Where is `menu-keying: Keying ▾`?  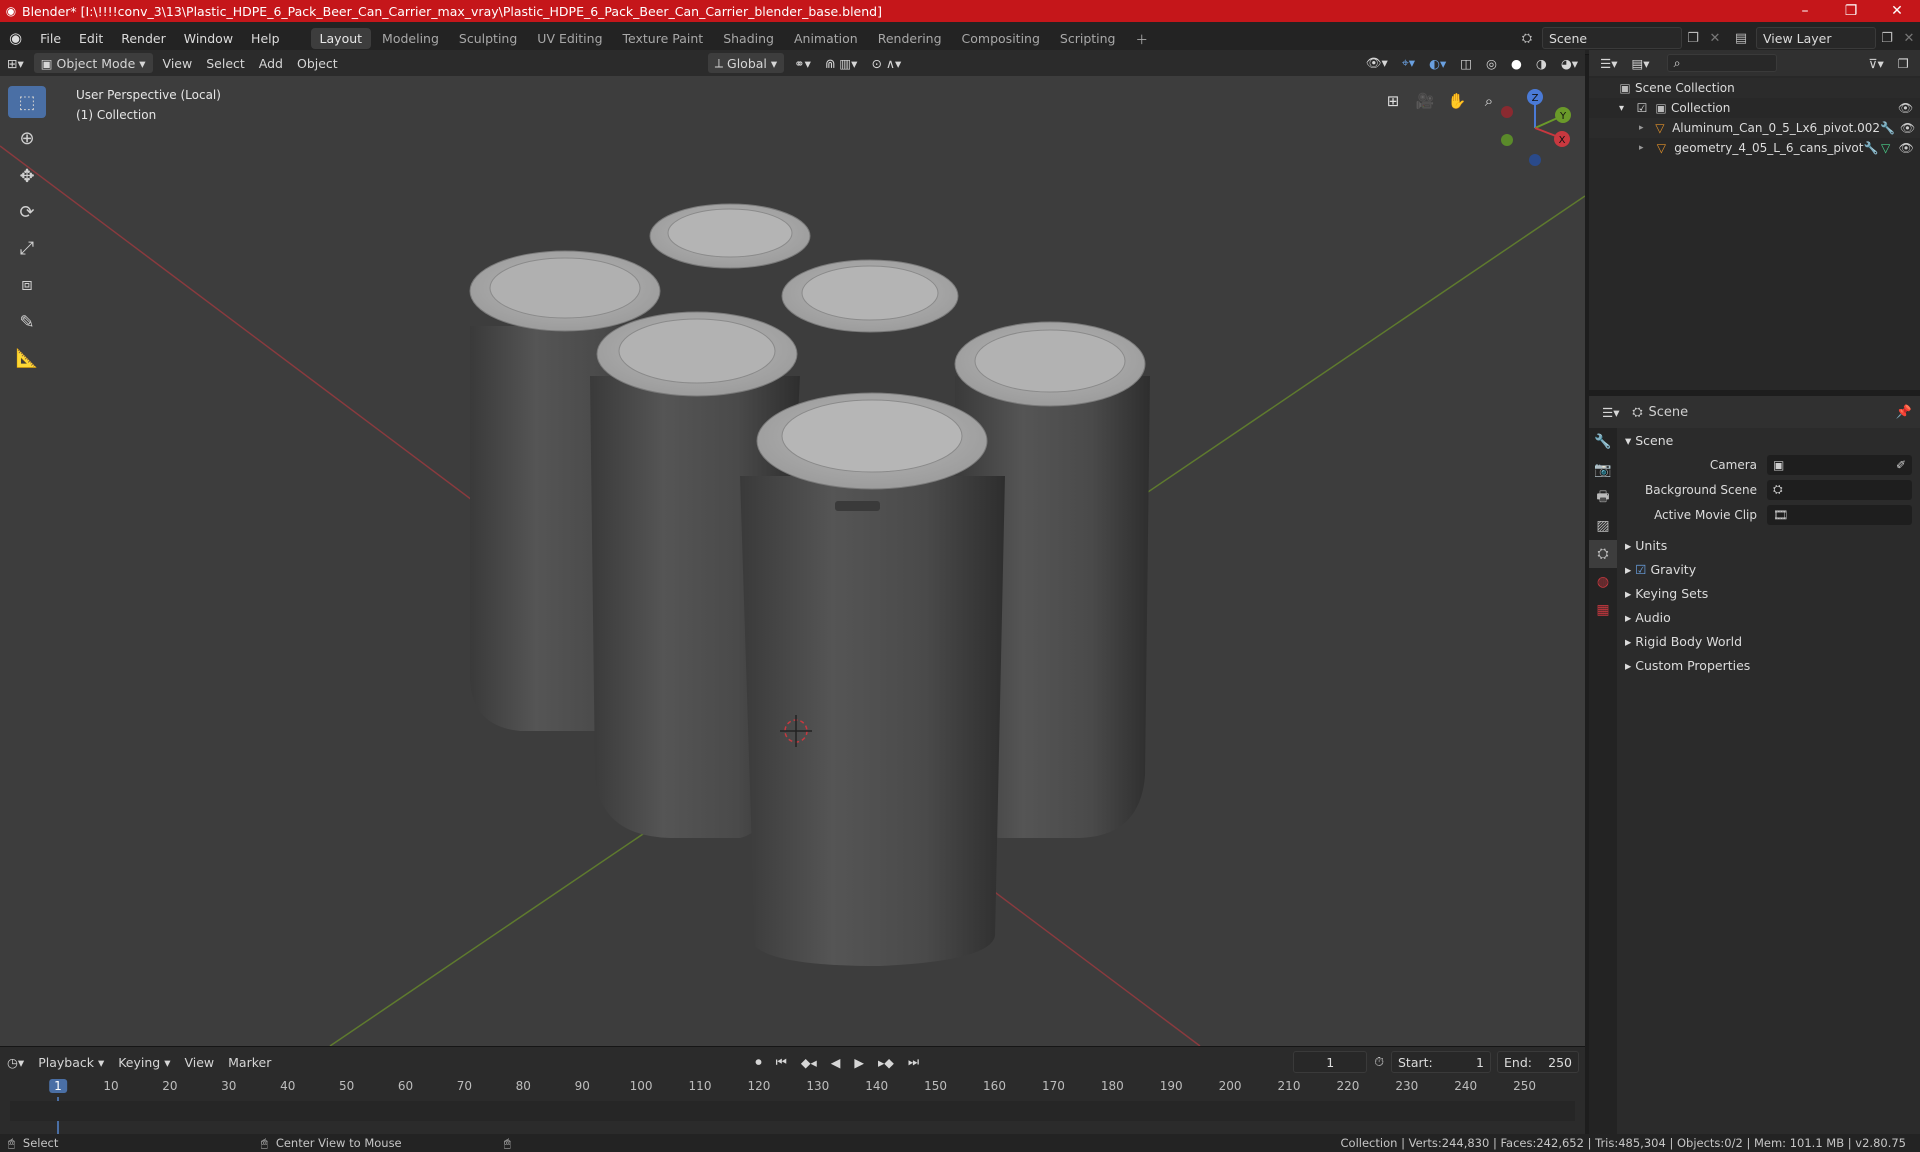
menu-keying: Keying ▾ is located at coordinates (144, 1062).